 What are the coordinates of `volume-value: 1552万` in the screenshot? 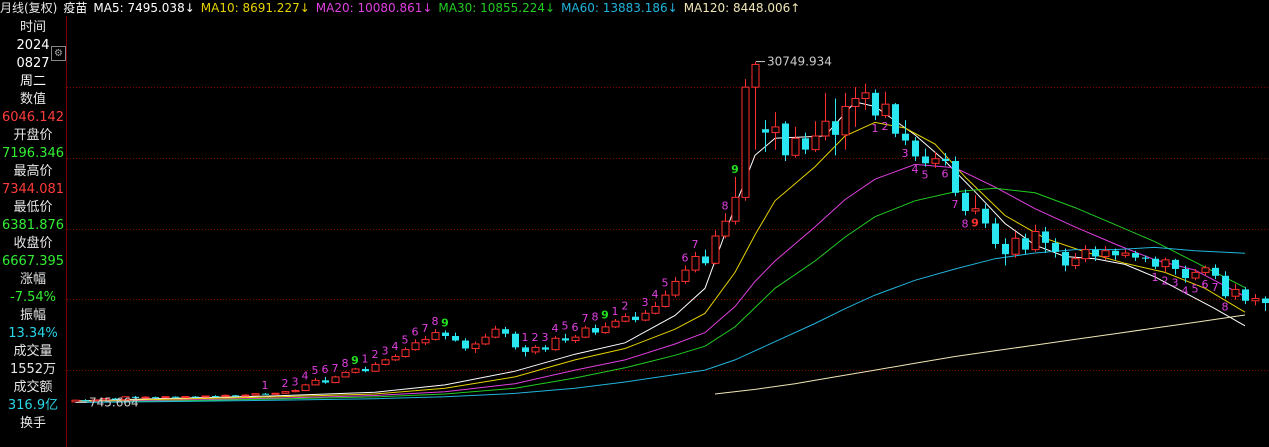 It's located at (33, 369).